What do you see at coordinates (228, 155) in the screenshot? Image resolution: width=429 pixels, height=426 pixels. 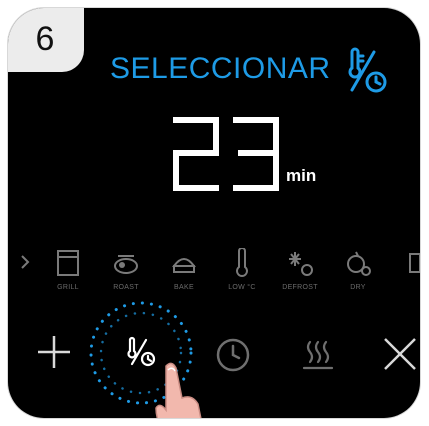 I see `timer-display` at bounding box center [228, 155].